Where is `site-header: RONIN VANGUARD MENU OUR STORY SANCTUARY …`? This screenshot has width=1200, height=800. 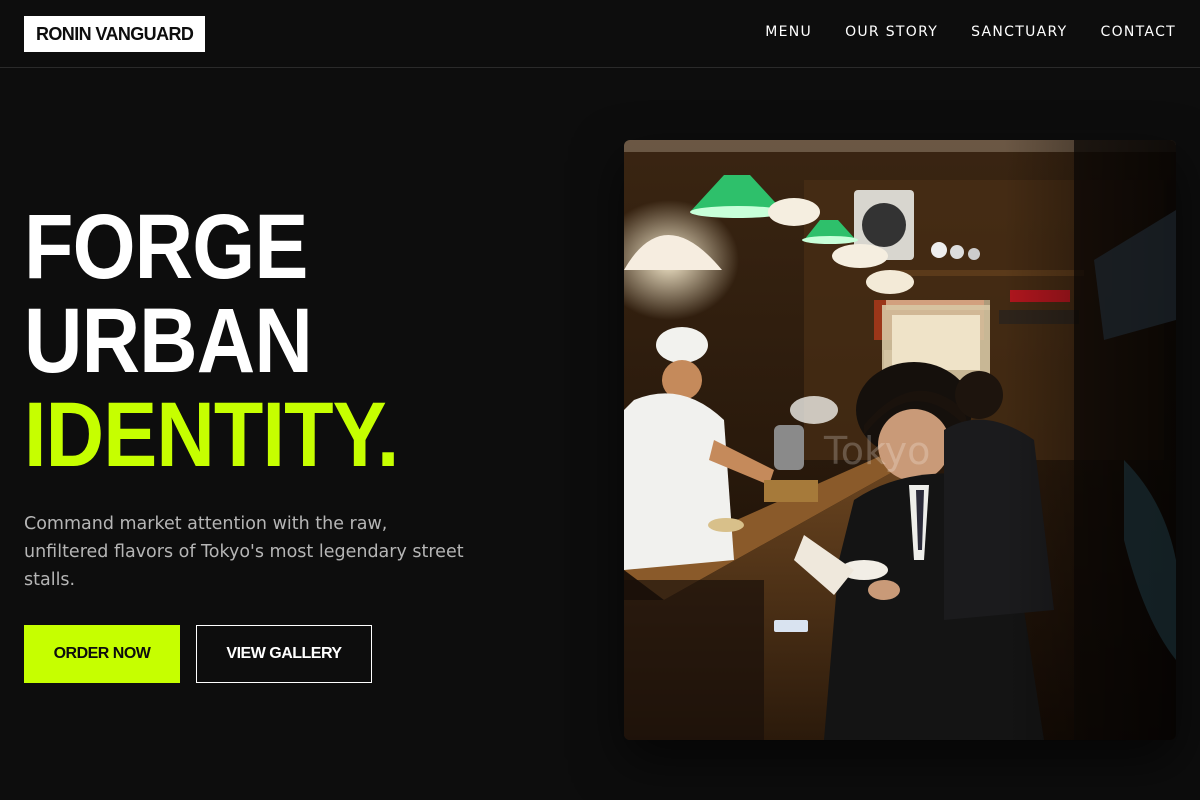
site-header: RONIN VANGUARD MENU OUR STORY SANCTUARY … is located at coordinates (600, 34).